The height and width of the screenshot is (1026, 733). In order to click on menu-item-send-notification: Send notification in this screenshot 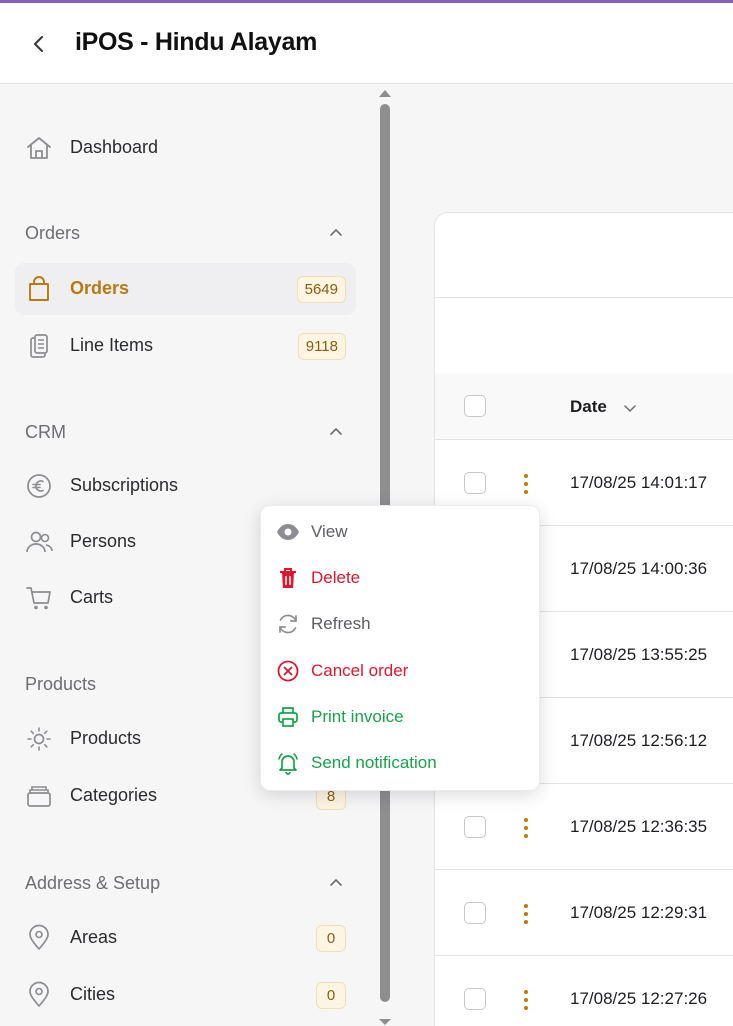, I will do `click(401, 763)`.